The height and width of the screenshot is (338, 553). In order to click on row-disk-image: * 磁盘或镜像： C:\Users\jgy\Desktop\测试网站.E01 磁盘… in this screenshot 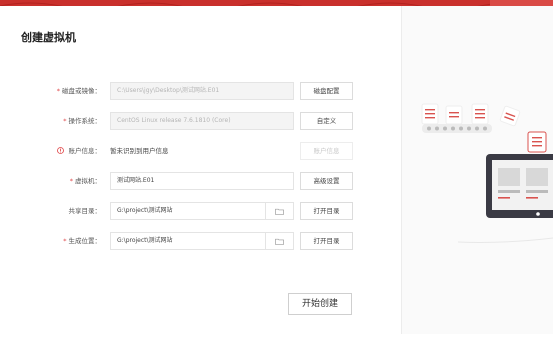, I will do `click(200, 91)`.